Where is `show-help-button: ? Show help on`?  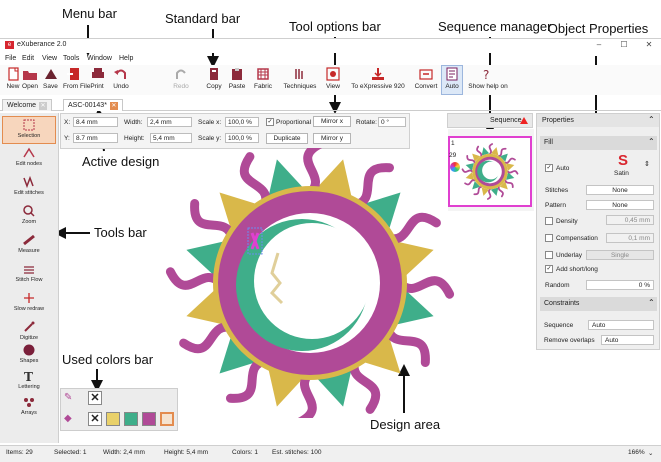
show-help-button: ? Show help on is located at coordinates (488, 81).